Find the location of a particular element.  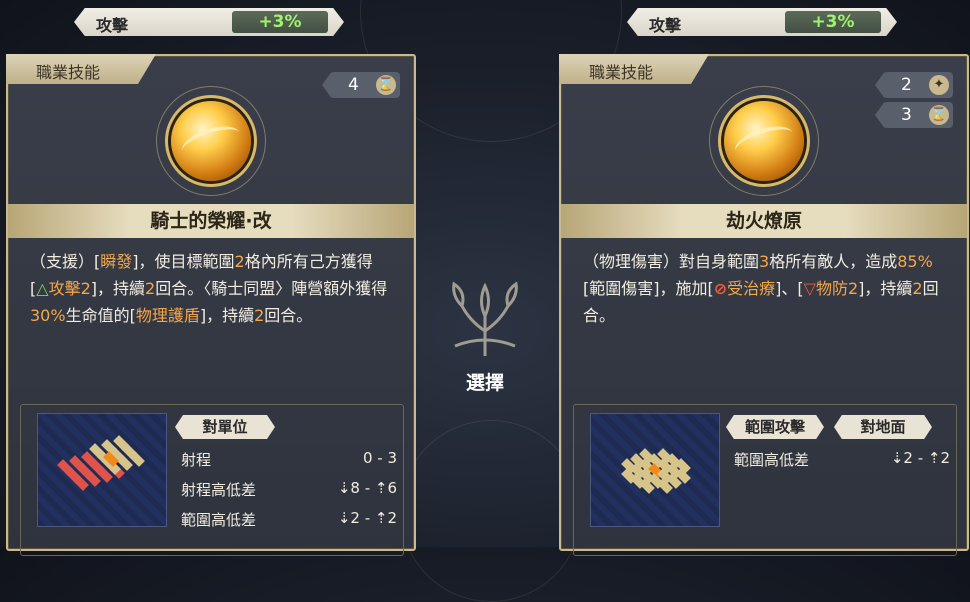

description-segment: 格所有敵人，造成 is located at coordinates (833, 261).